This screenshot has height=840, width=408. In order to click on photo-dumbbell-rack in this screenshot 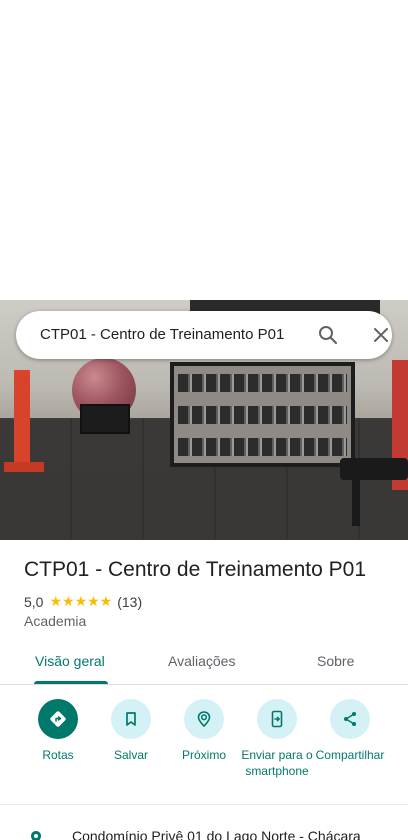, I will do `click(262, 414)`.